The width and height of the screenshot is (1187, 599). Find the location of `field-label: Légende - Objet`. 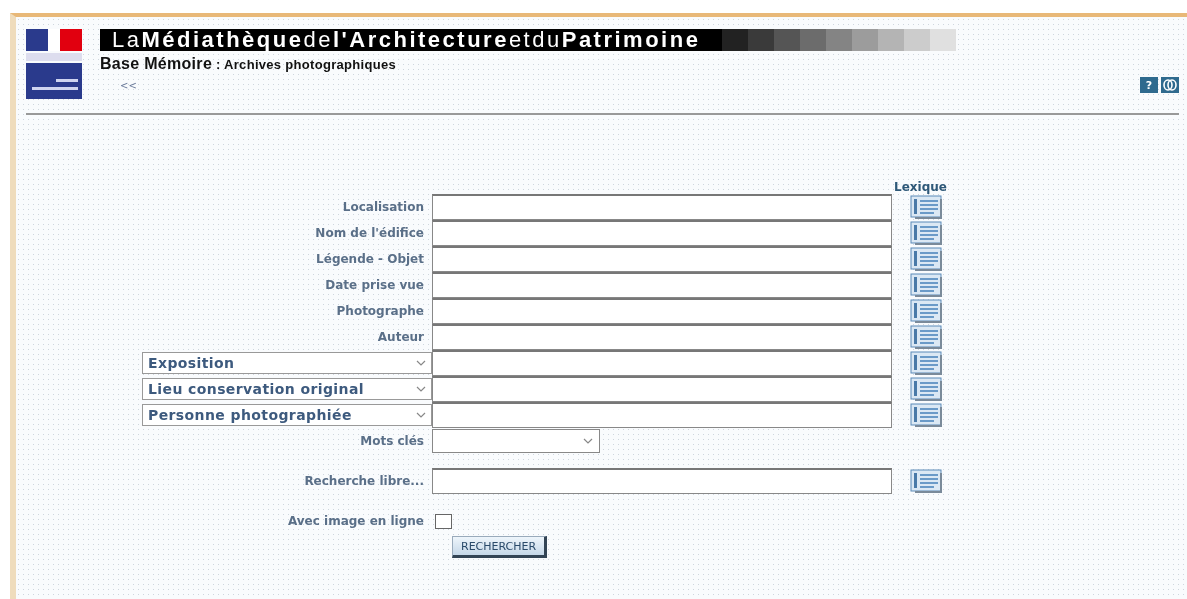

field-label: Légende - Objet is located at coordinates (370, 259).